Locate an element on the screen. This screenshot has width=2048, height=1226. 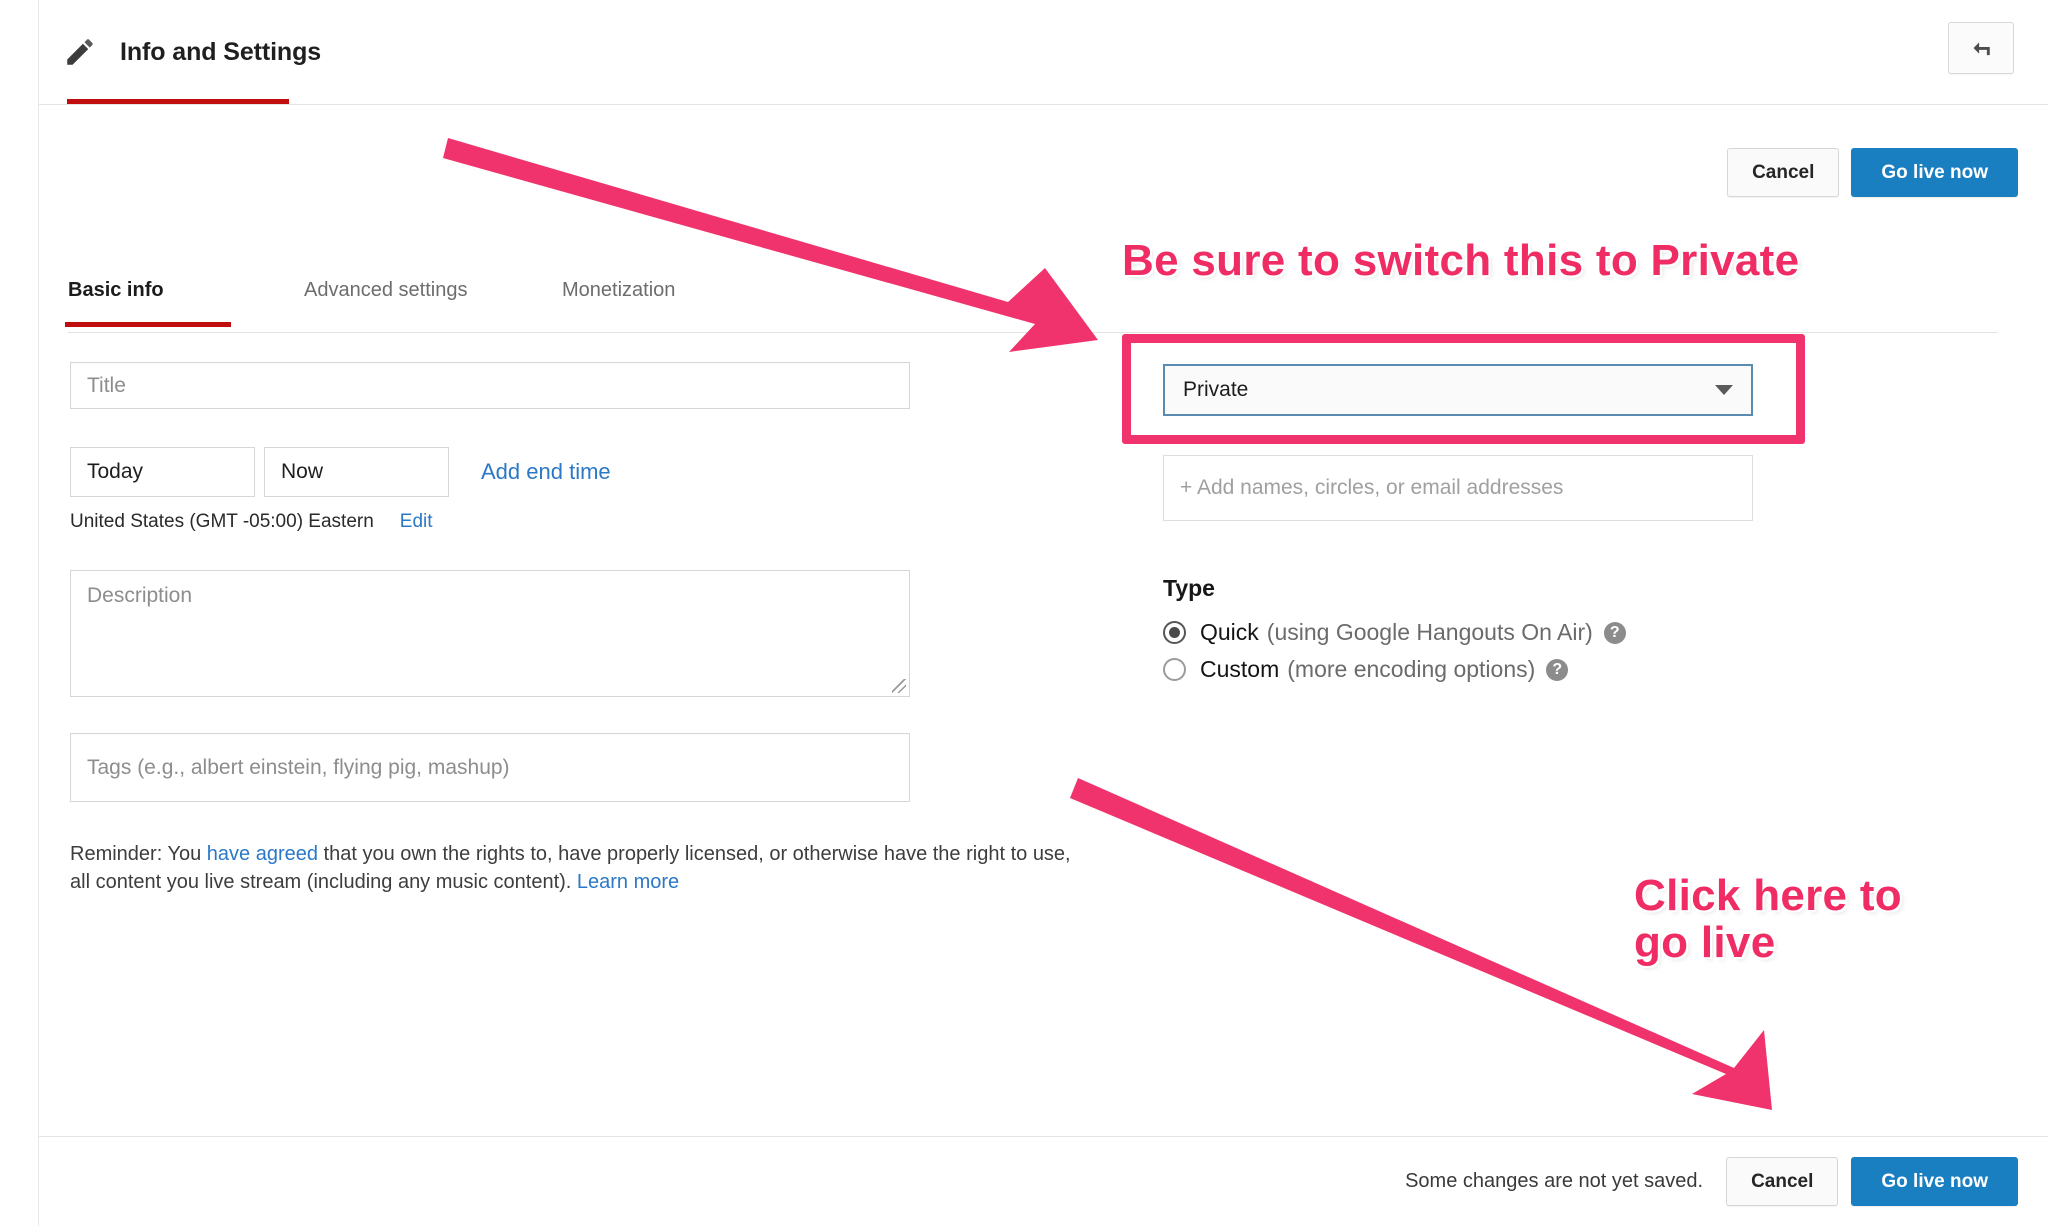
tab-advanced-settings: Advanced settings is located at coordinates (414, 289).